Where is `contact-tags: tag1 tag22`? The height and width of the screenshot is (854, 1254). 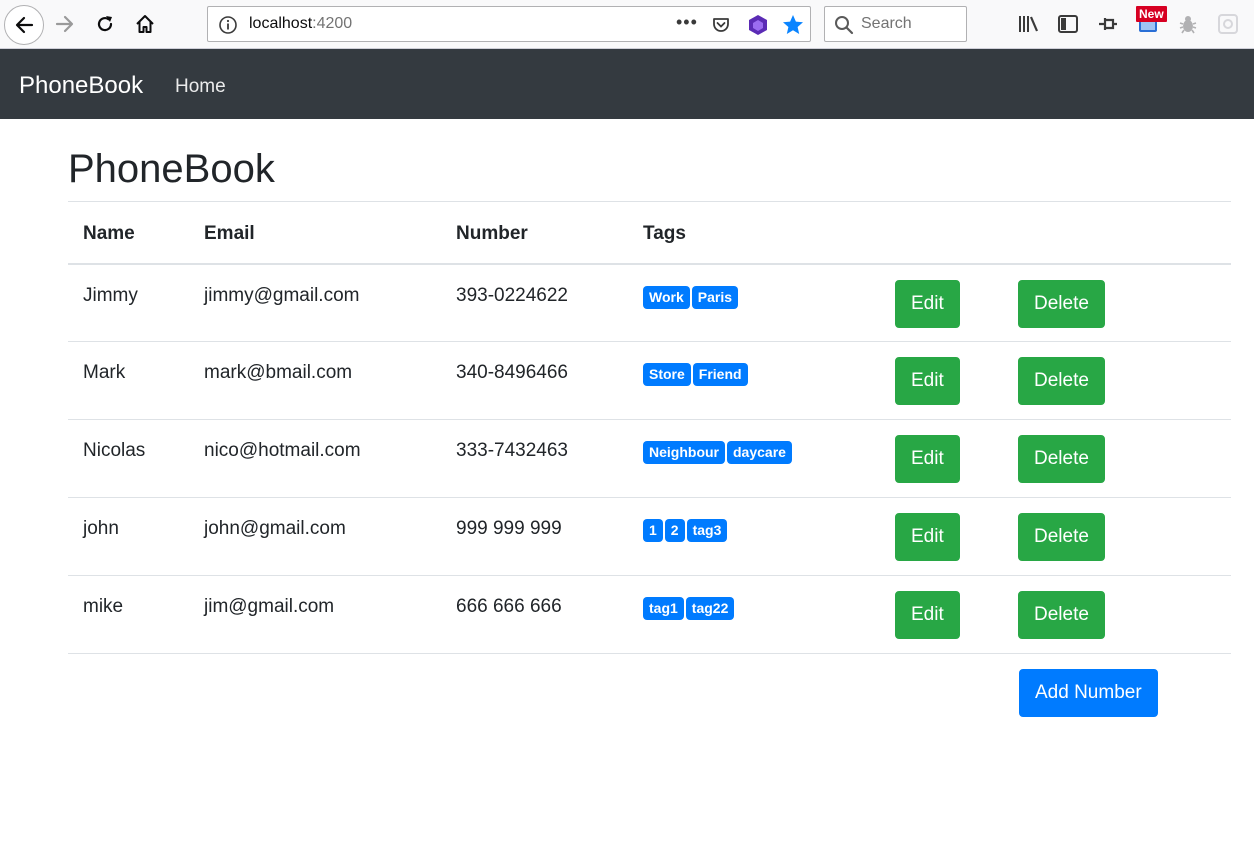
contact-tags: tag1 tag22 is located at coordinates (754, 614).